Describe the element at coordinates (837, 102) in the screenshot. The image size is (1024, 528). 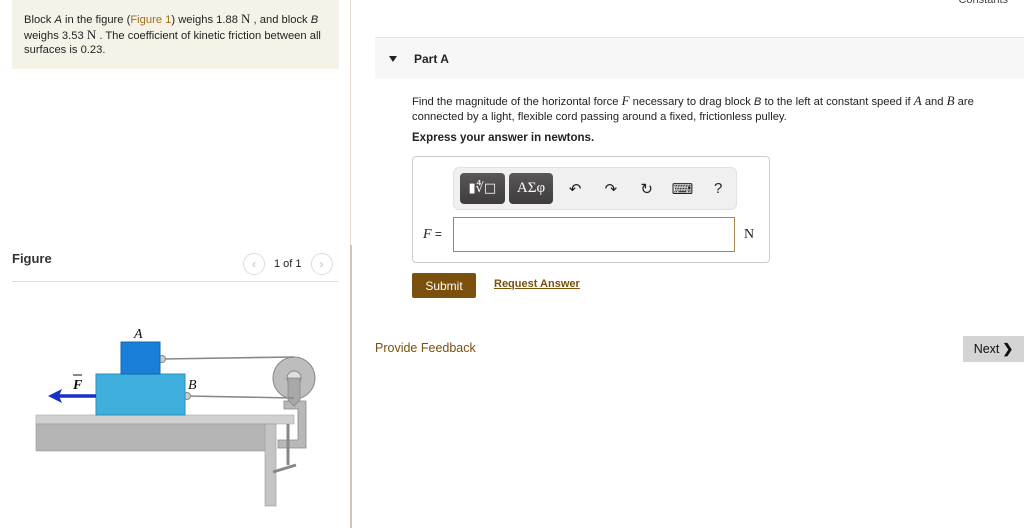
I see `question-segment: to the left at constant speed if` at that location.